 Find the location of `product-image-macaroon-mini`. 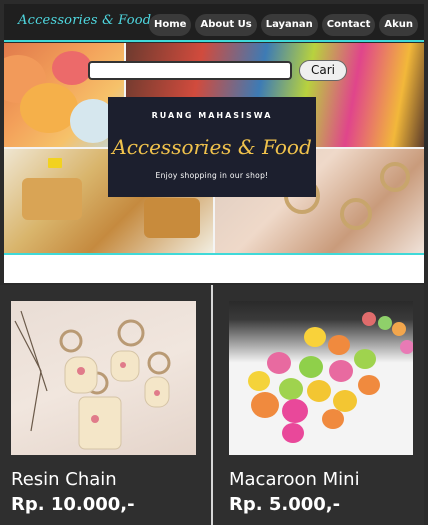

product-image-macaroon-mini is located at coordinates (321, 378).